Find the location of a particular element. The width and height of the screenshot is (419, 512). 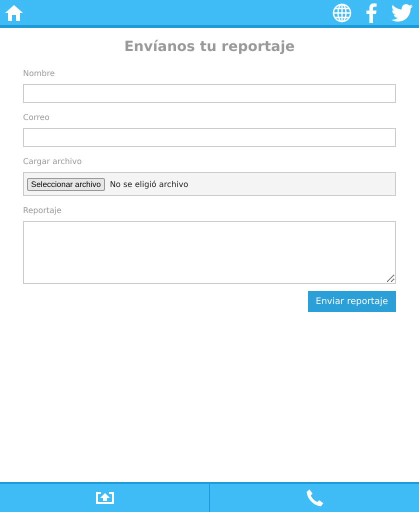

field-label: Correo is located at coordinates (37, 117).